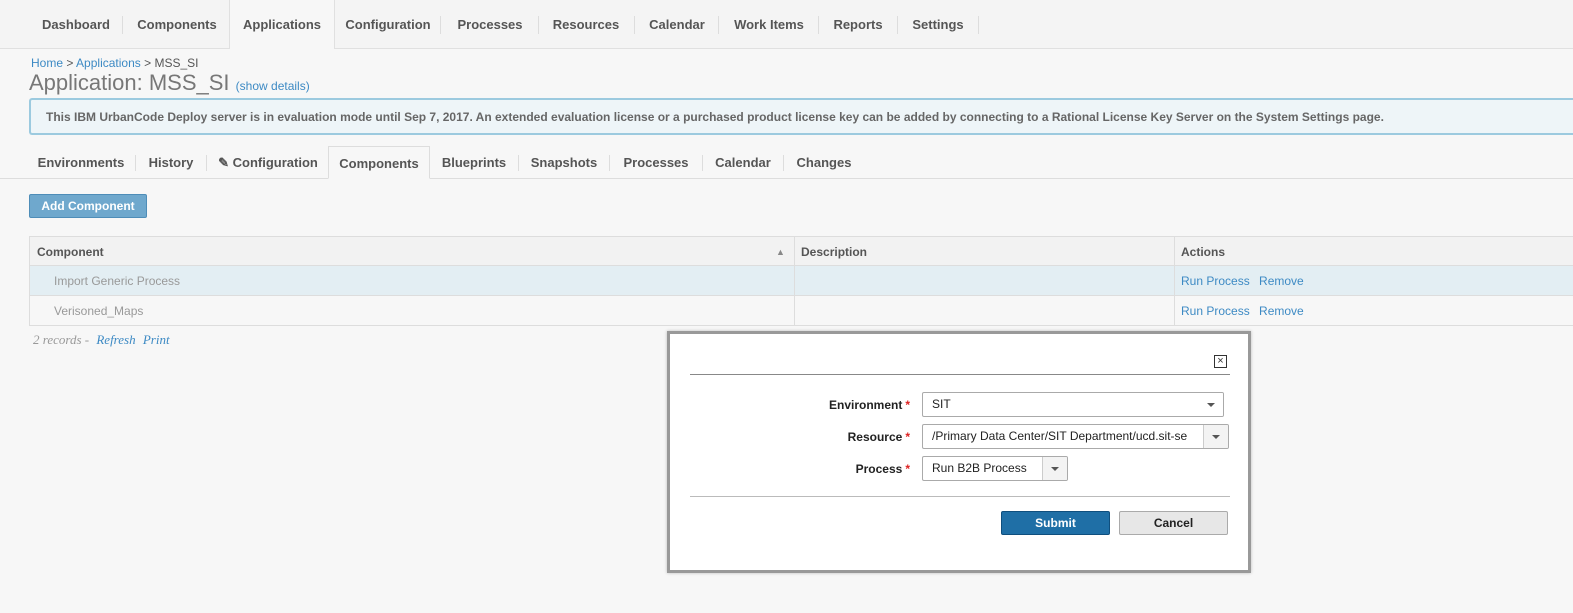 Image resolution: width=1573 pixels, height=613 pixels. What do you see at coordinates (474, 162) in the screenshot?
I see `tab-blueprints: Blueprints` at bounding box center [474, 162].